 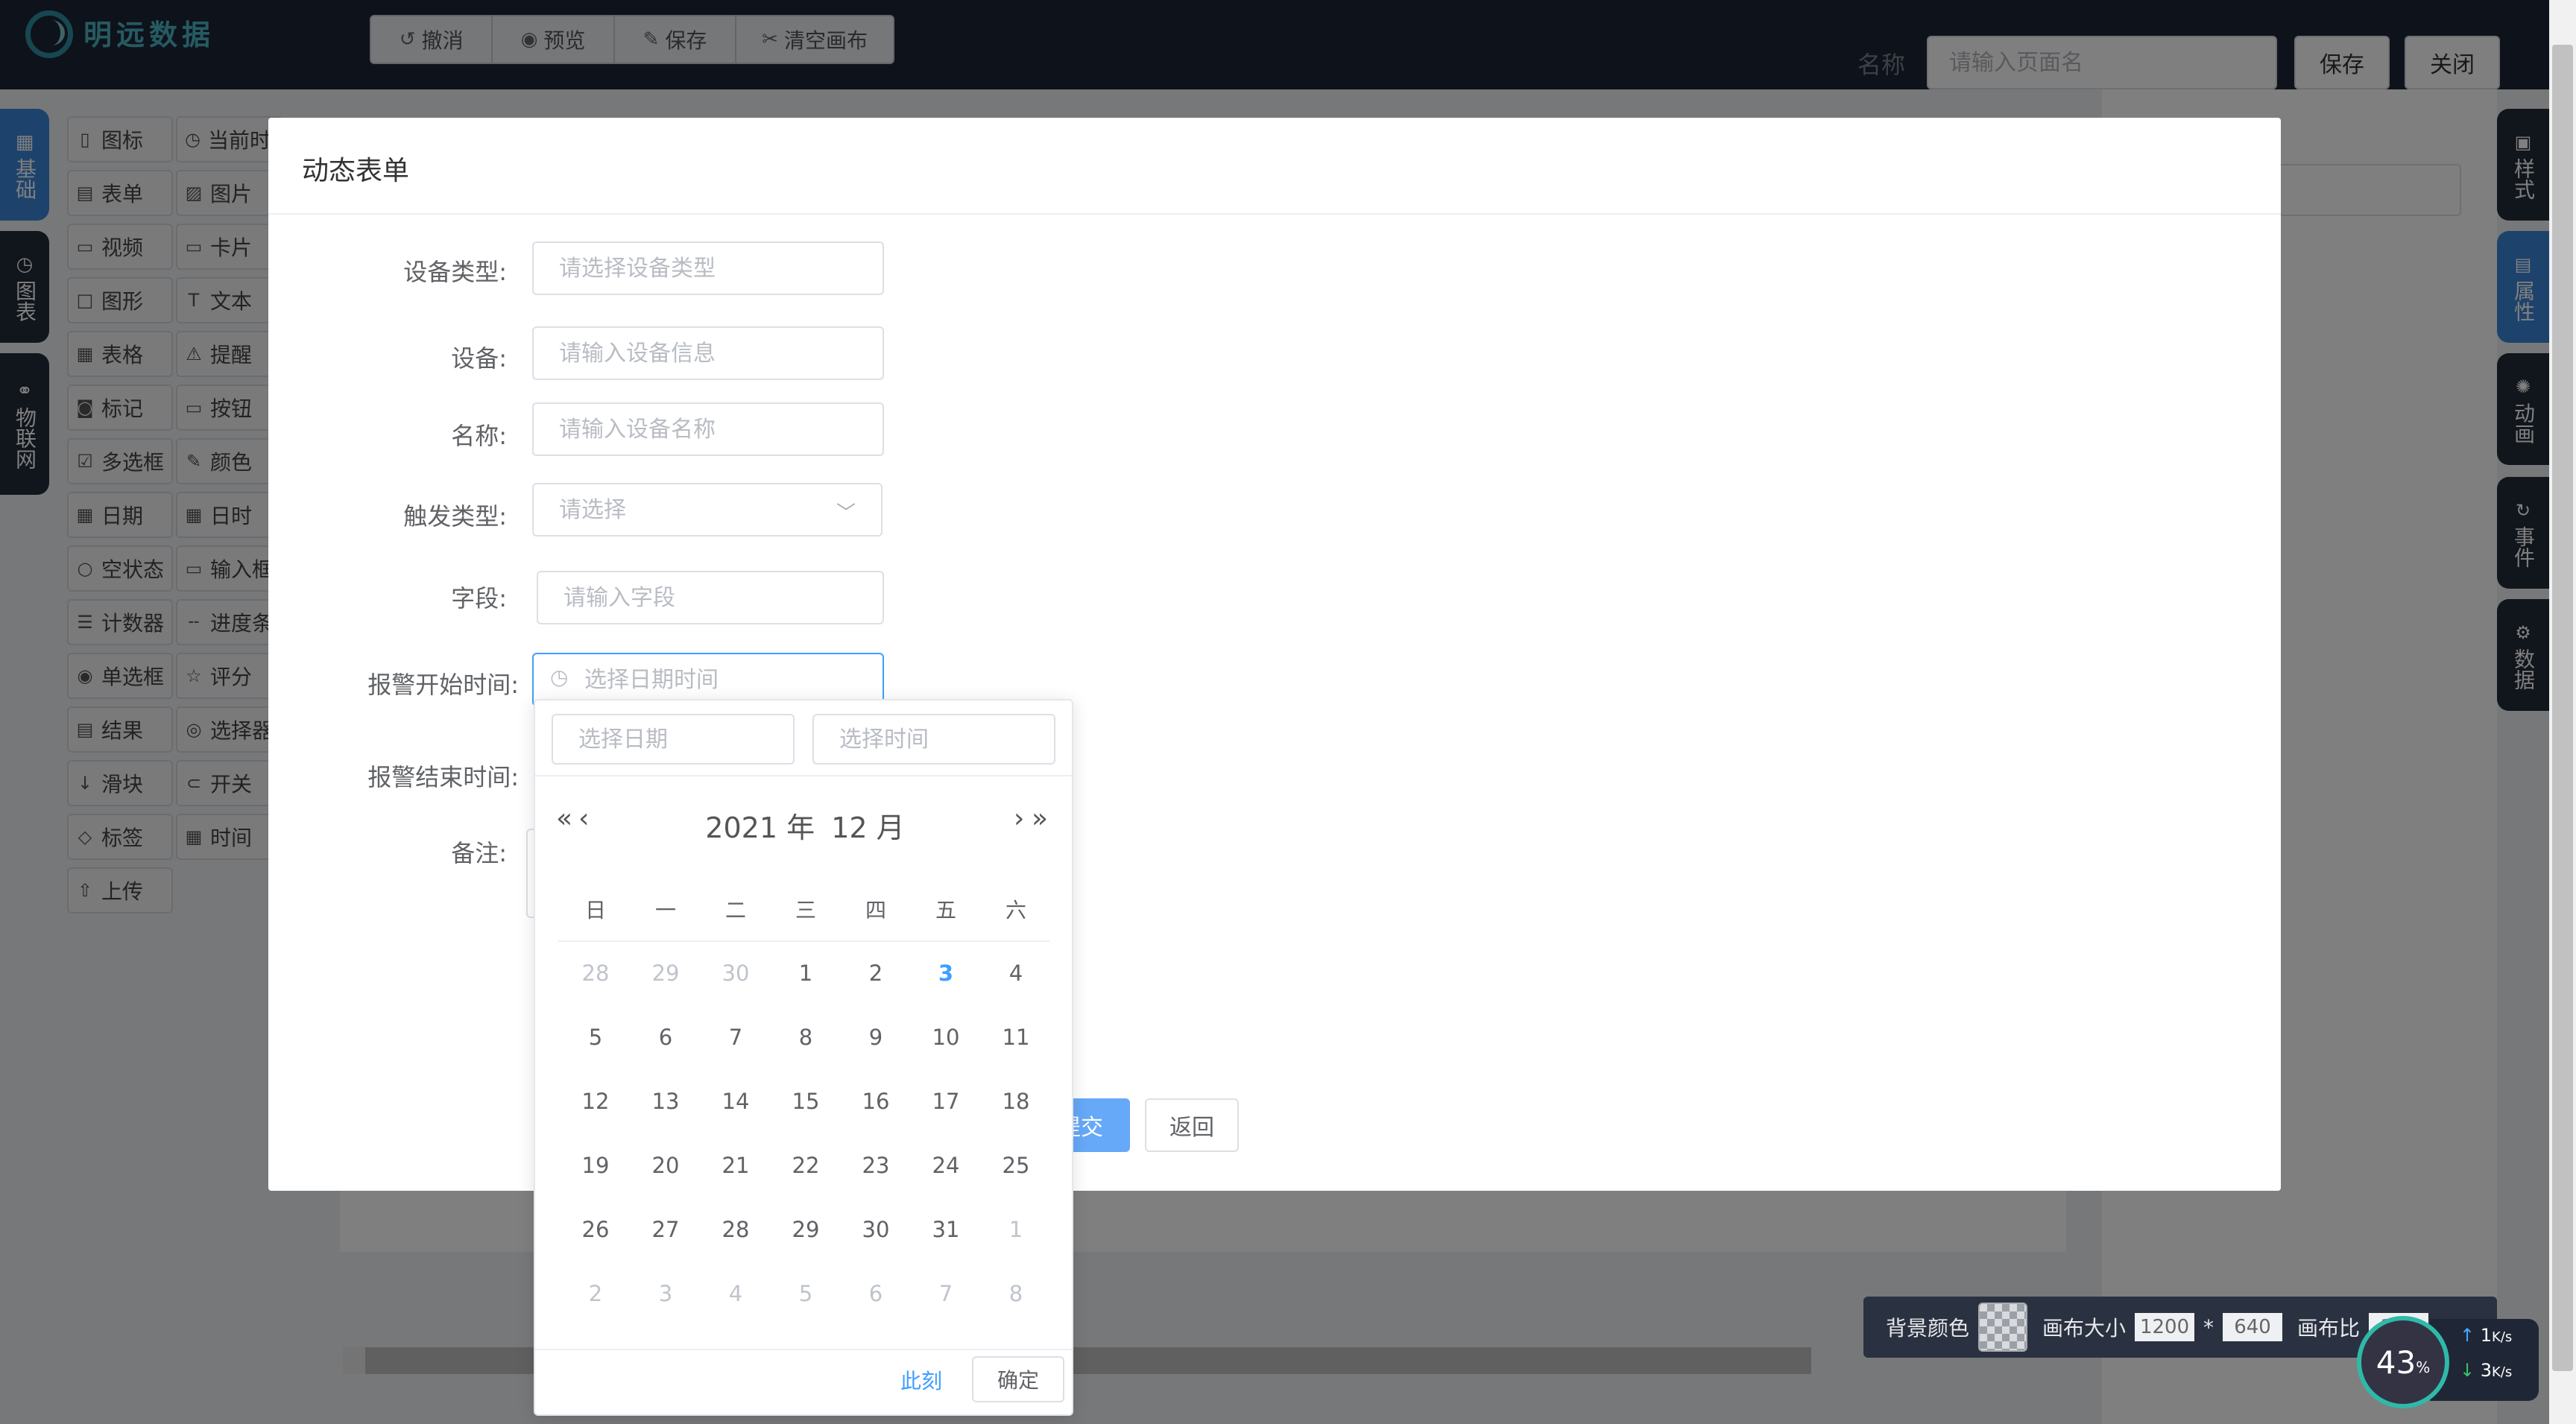 I want to click on weekday-label: 五, so click(x=946, y=911).